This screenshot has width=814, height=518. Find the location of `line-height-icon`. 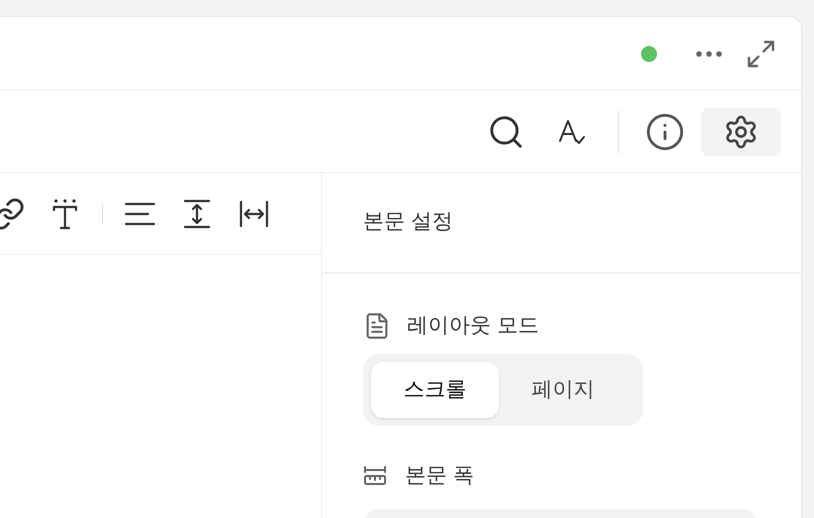

line-height-icon is located at coordinates (197, 213).